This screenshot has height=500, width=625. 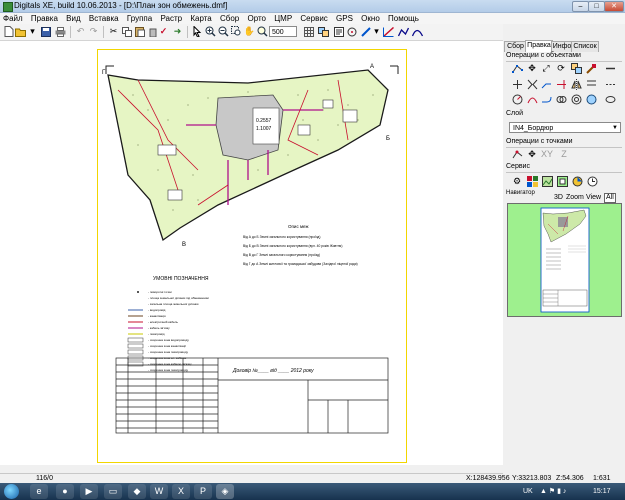 I want to click on rings-icon, so click(x=576, y=99).